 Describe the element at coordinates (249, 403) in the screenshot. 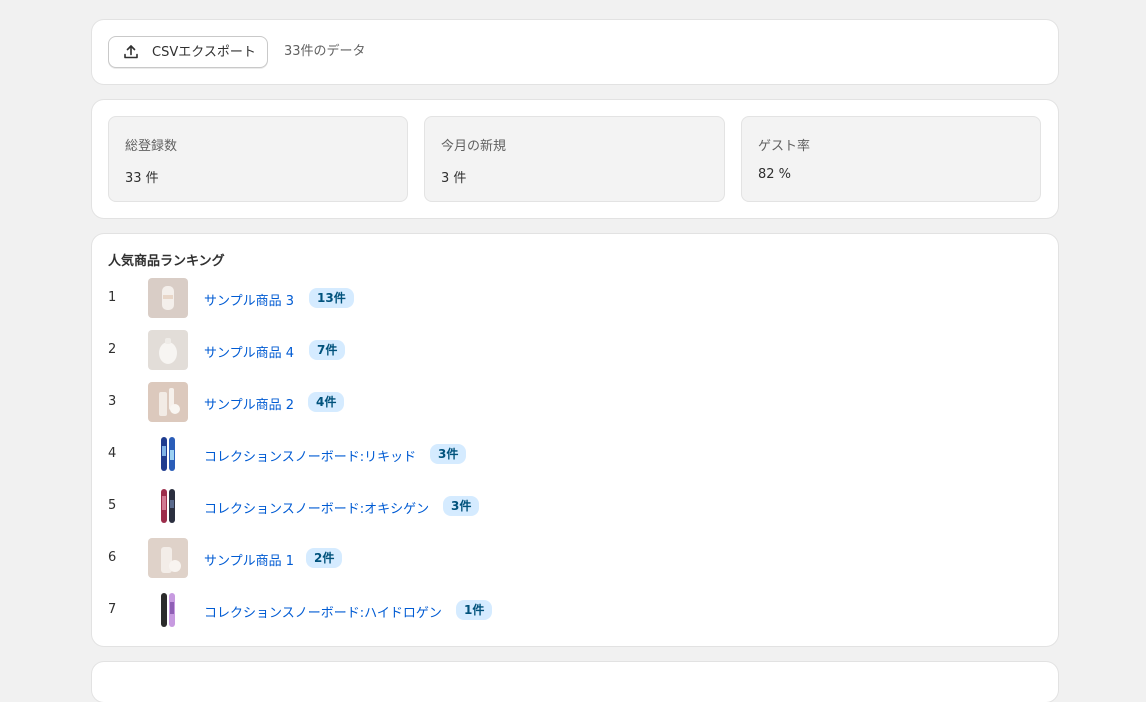

I see `product-link: サンプル商品 2` at that location.